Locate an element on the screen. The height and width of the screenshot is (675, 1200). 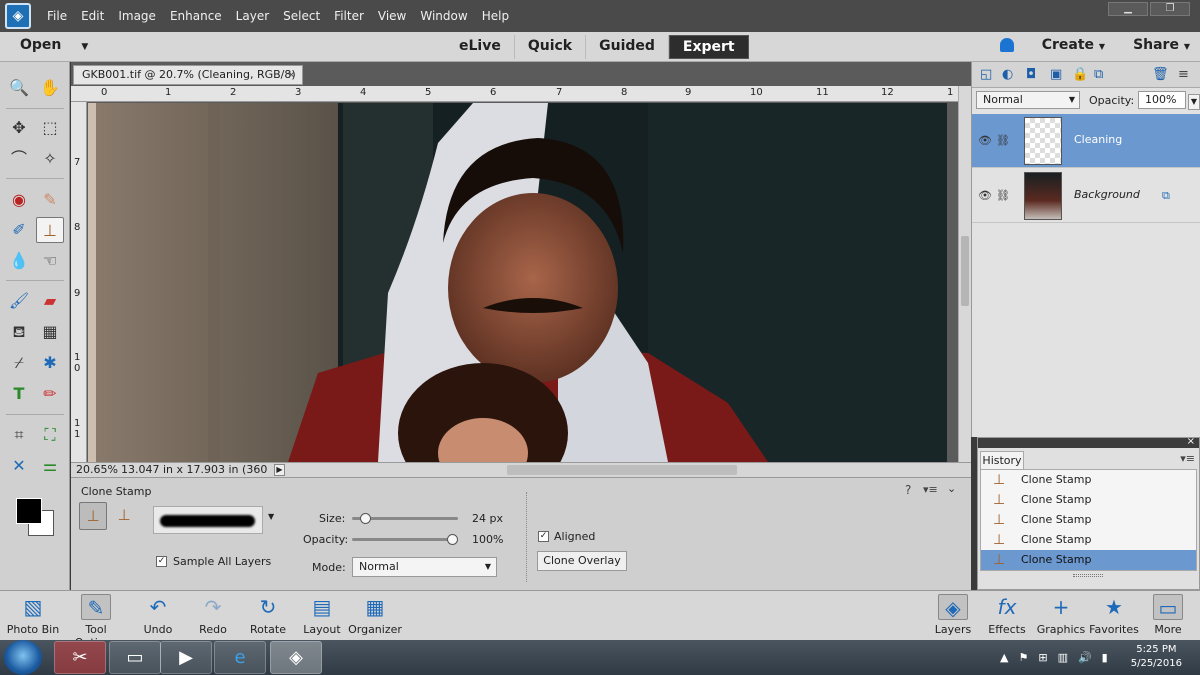
tab-expert: Expert is located at coordinates (708, 47).